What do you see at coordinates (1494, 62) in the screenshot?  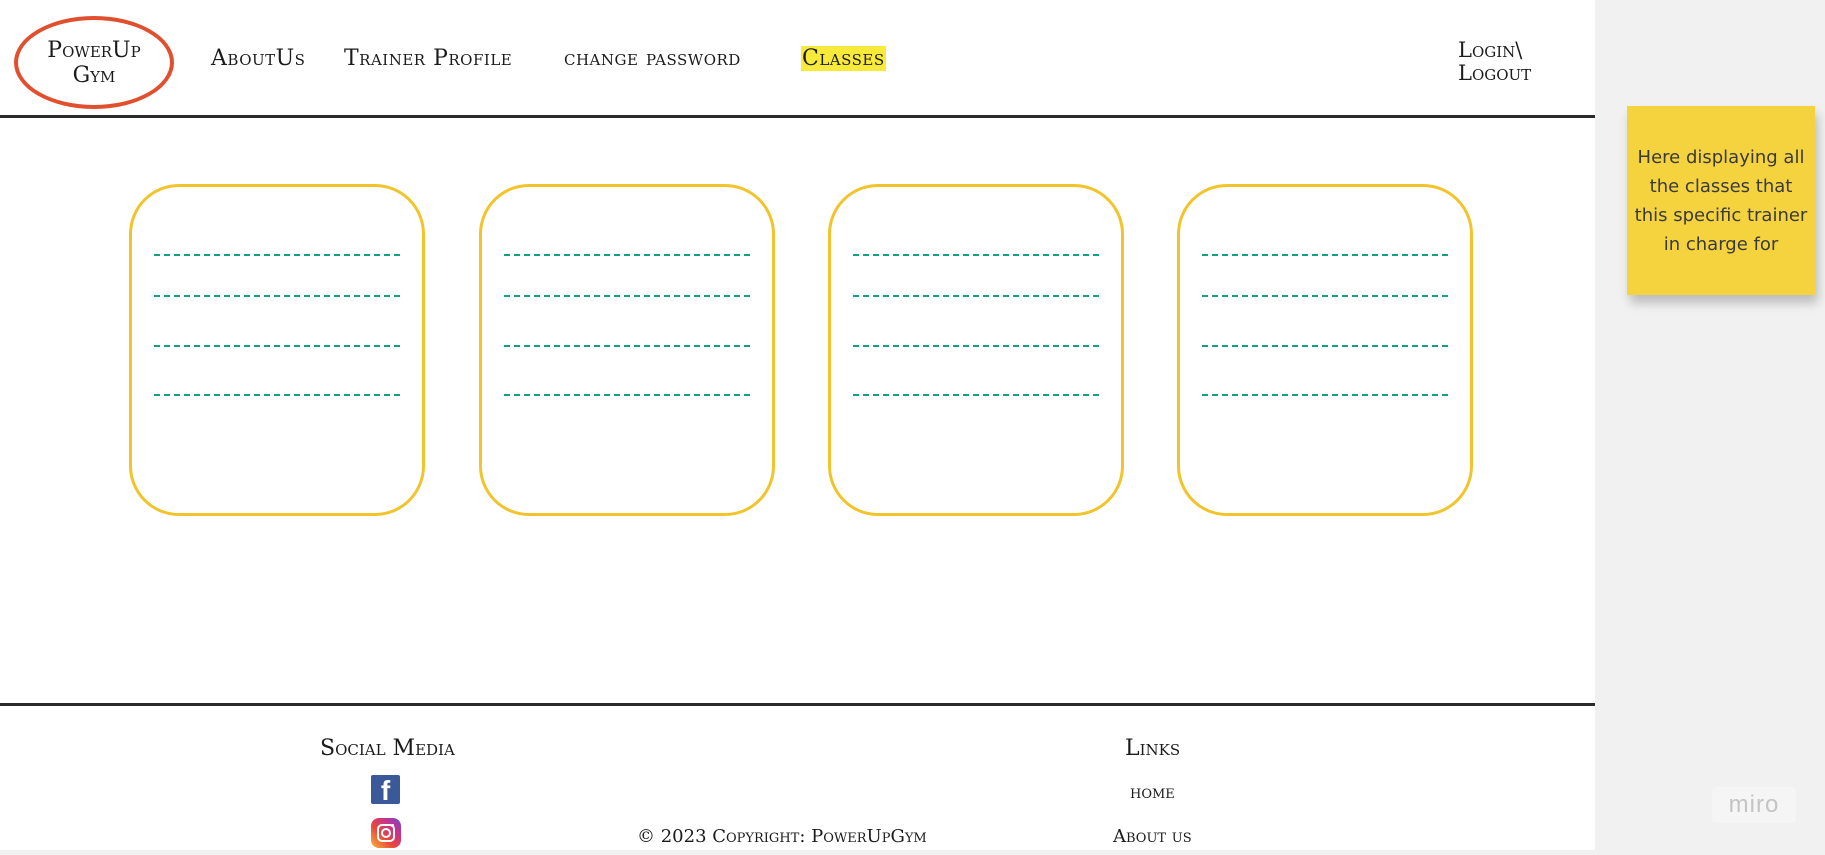 I see `login-logout-link: Login\ Logout` at bounding box center [1494, 62].